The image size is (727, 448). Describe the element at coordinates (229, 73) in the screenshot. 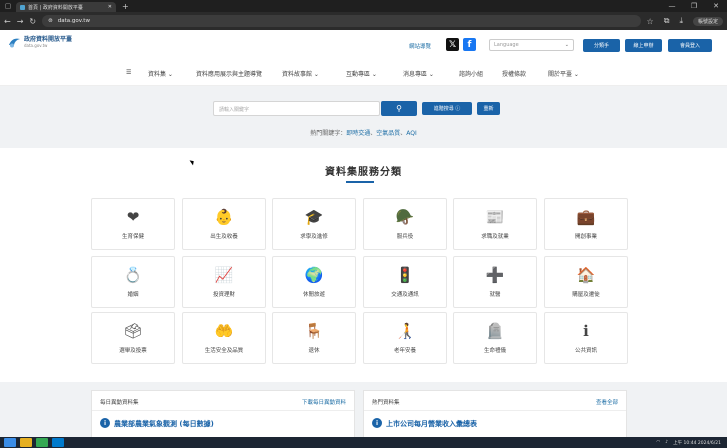

I see `nav-item-applications: 資料應用展示與主題導覽` at that location.